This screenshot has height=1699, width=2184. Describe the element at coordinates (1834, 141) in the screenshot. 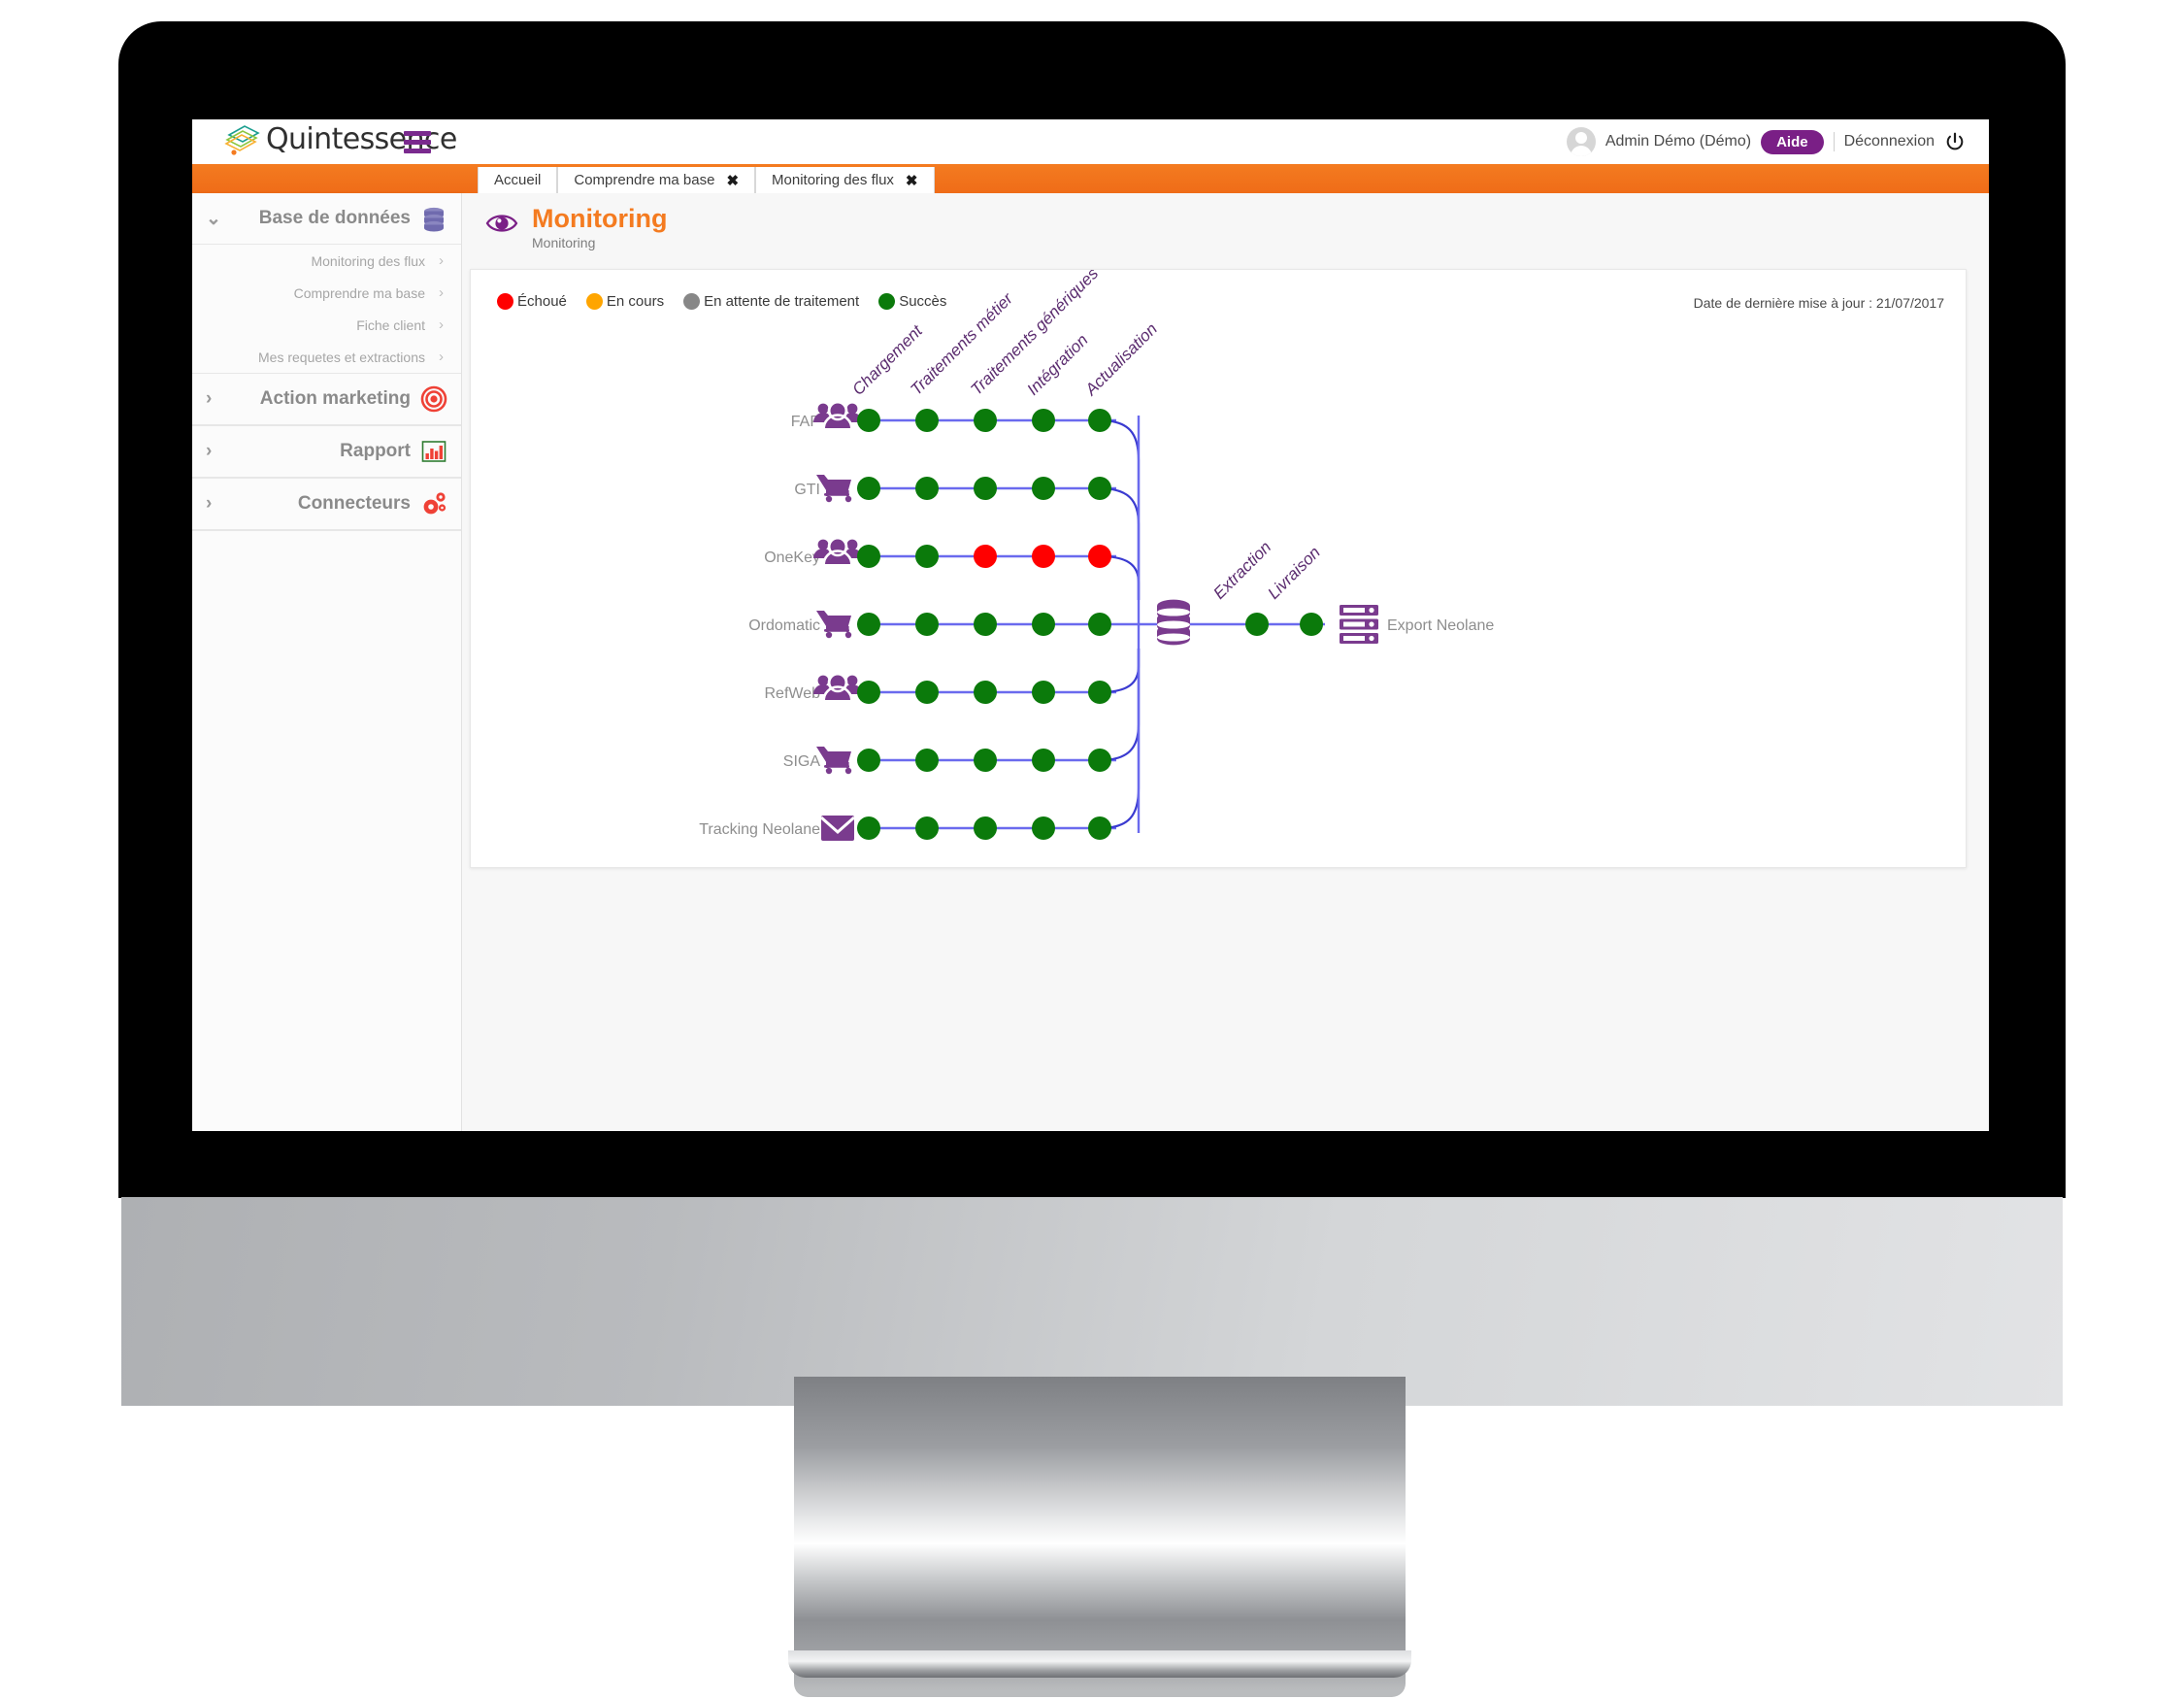

I see `header-divider` at that location.